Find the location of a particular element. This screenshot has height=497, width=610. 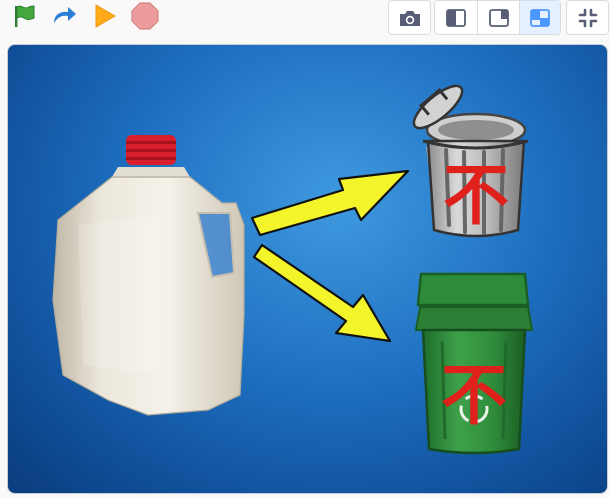

layout-icon is located at coordinates (539, 17).